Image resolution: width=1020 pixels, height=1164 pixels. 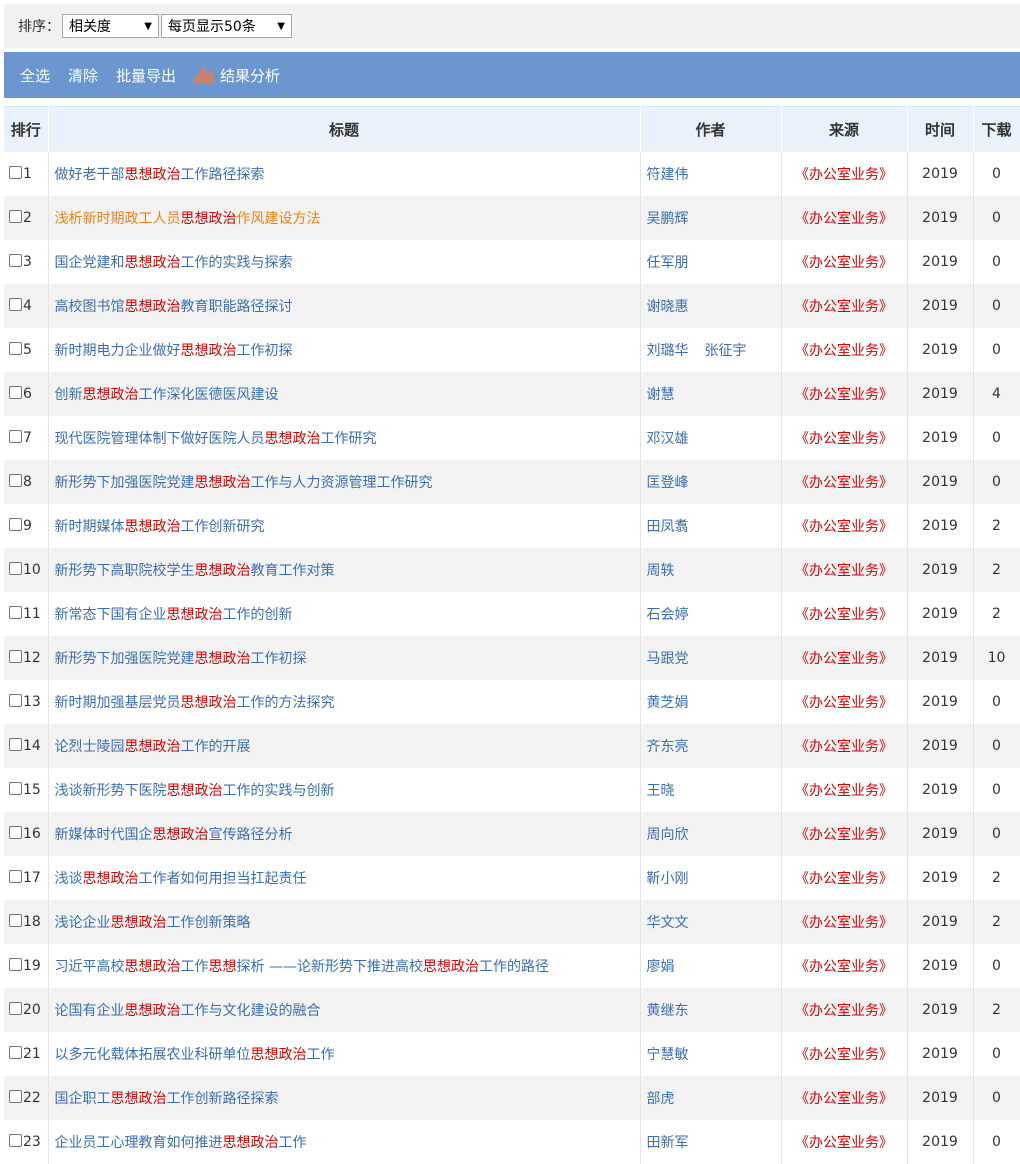 I want to click on select-all-button: 全选, so click(x=35, y=75).